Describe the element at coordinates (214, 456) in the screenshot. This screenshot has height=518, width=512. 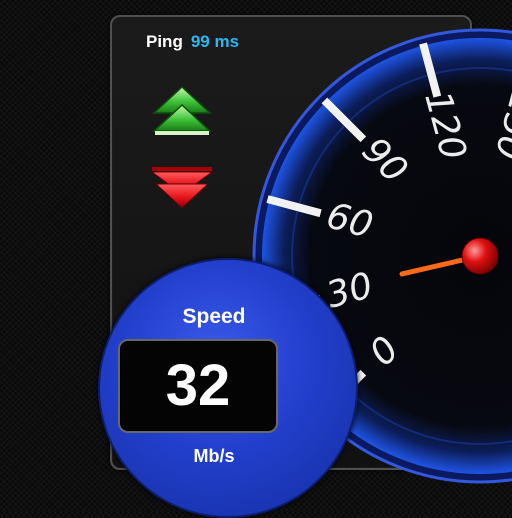
I see `speed-unit: Mb/s` at that location.